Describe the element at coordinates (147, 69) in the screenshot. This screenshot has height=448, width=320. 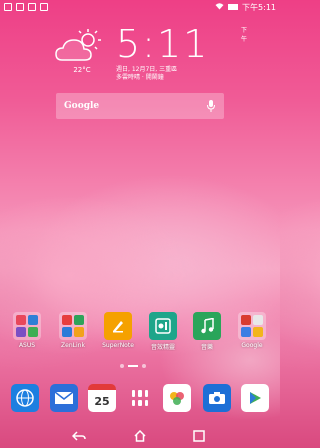
I see `clock-date: 週日, 12月7日, 三重區` at that location.